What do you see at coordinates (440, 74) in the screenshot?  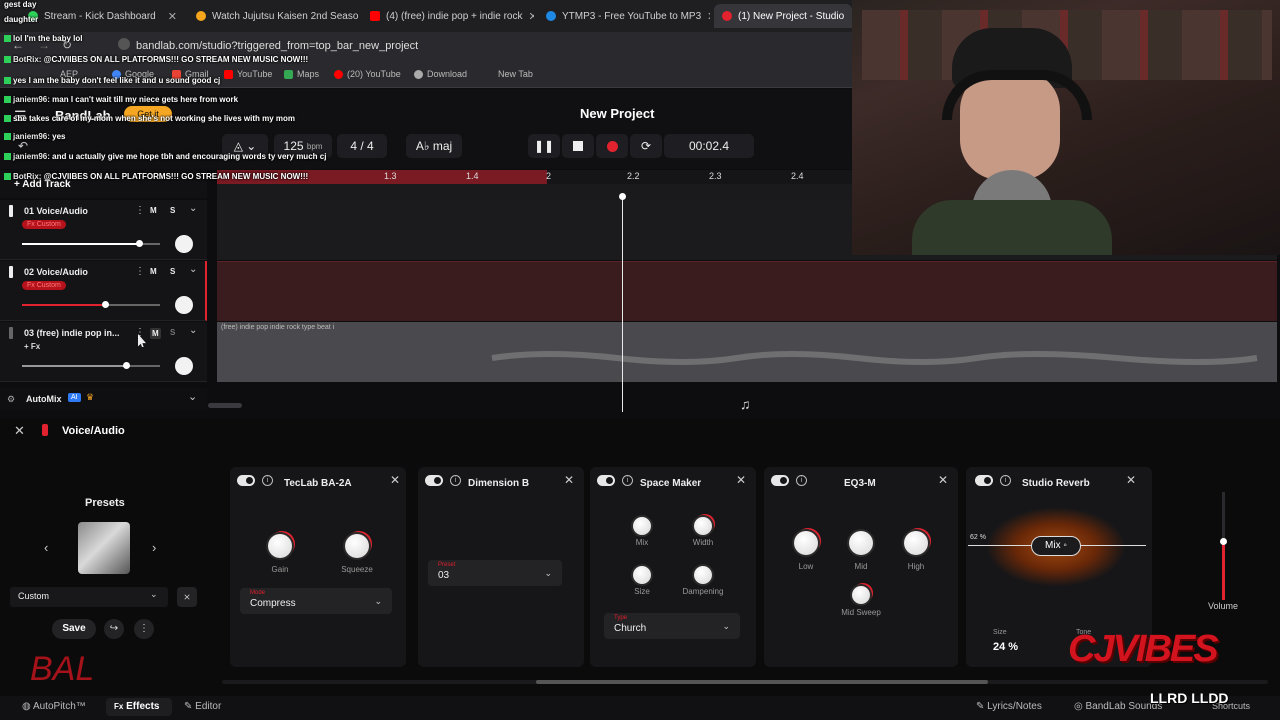 I see `bookmark-download: Download` at bounding box center [440, 74].